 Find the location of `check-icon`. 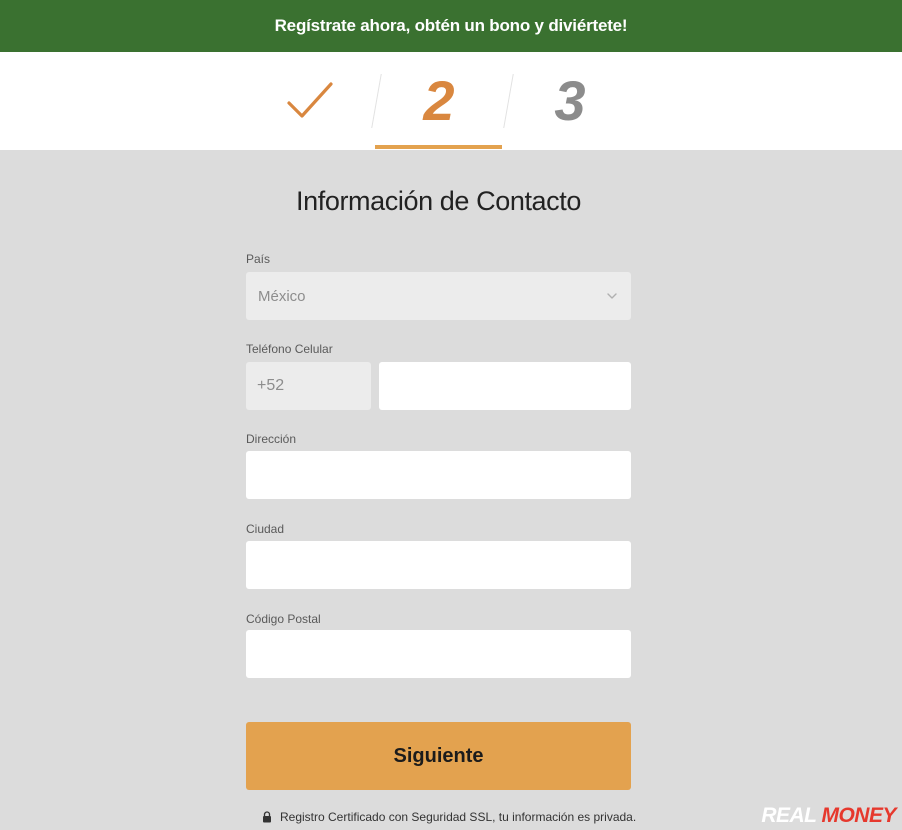

check-icon is located at coordinates (310, 100).